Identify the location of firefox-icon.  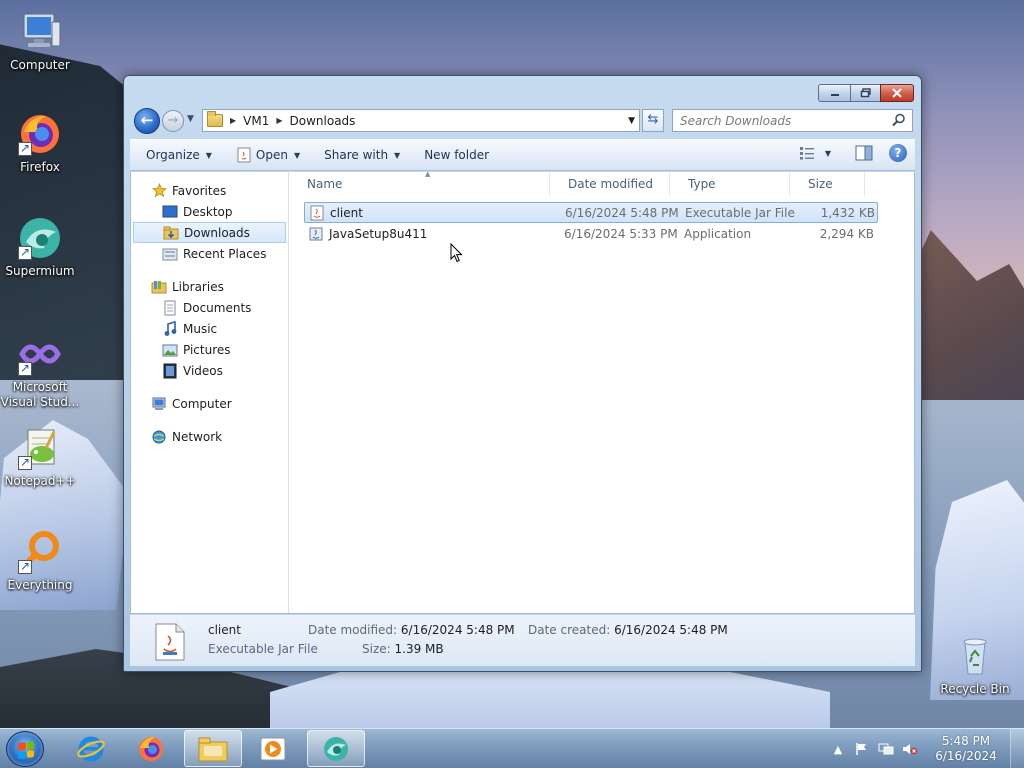
(151, 748).